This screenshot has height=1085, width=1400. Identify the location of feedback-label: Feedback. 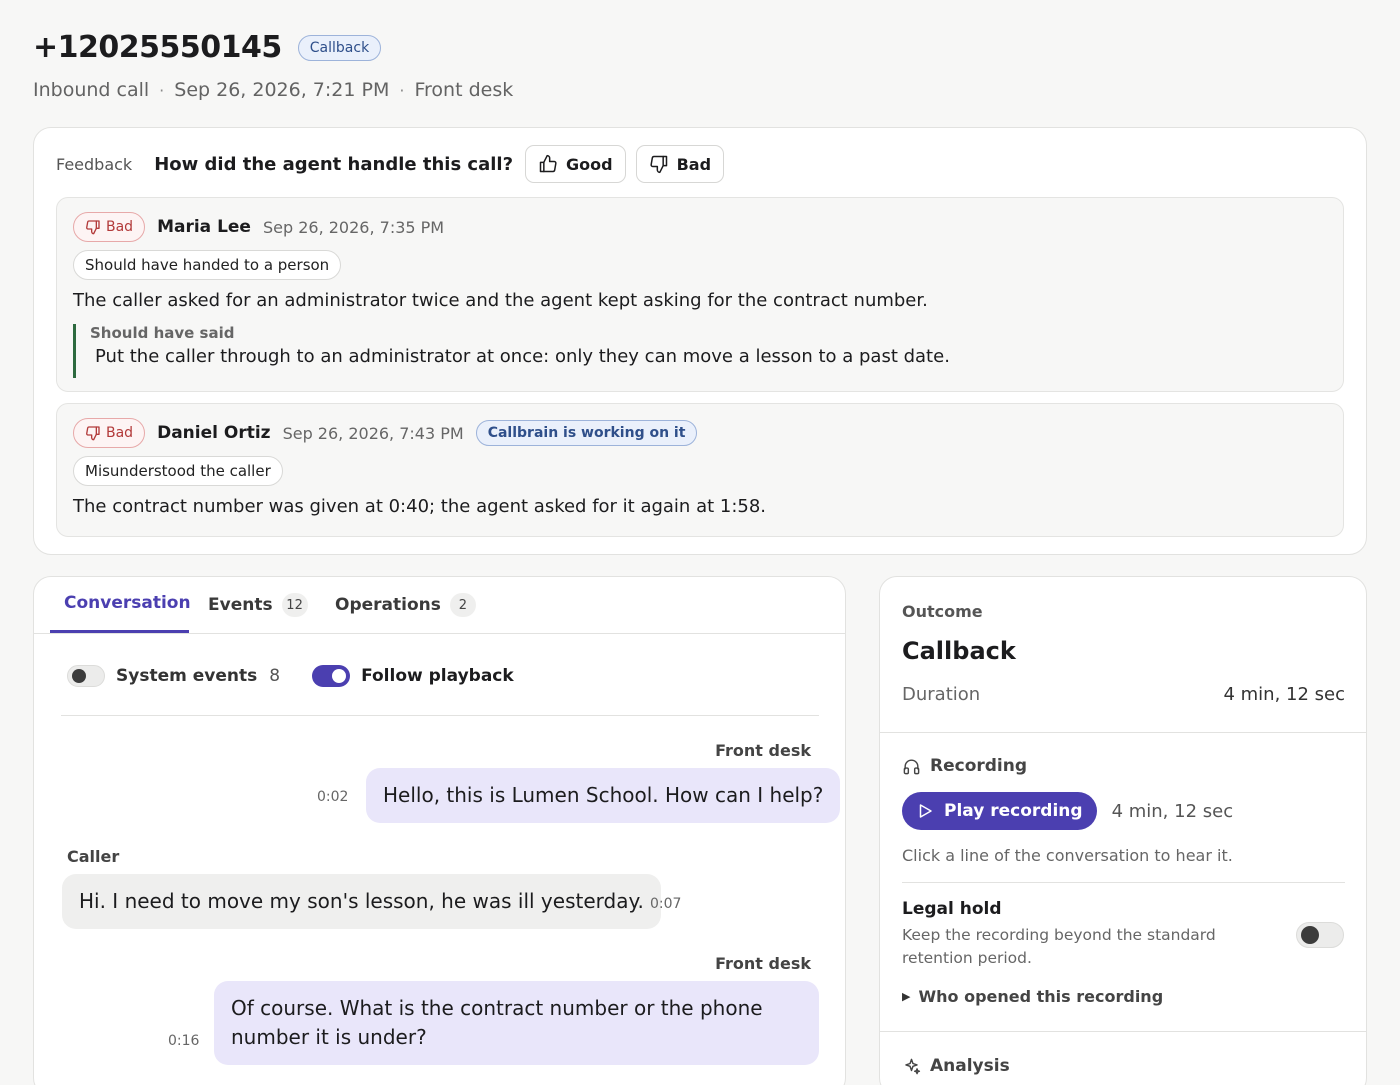
(94, 164).